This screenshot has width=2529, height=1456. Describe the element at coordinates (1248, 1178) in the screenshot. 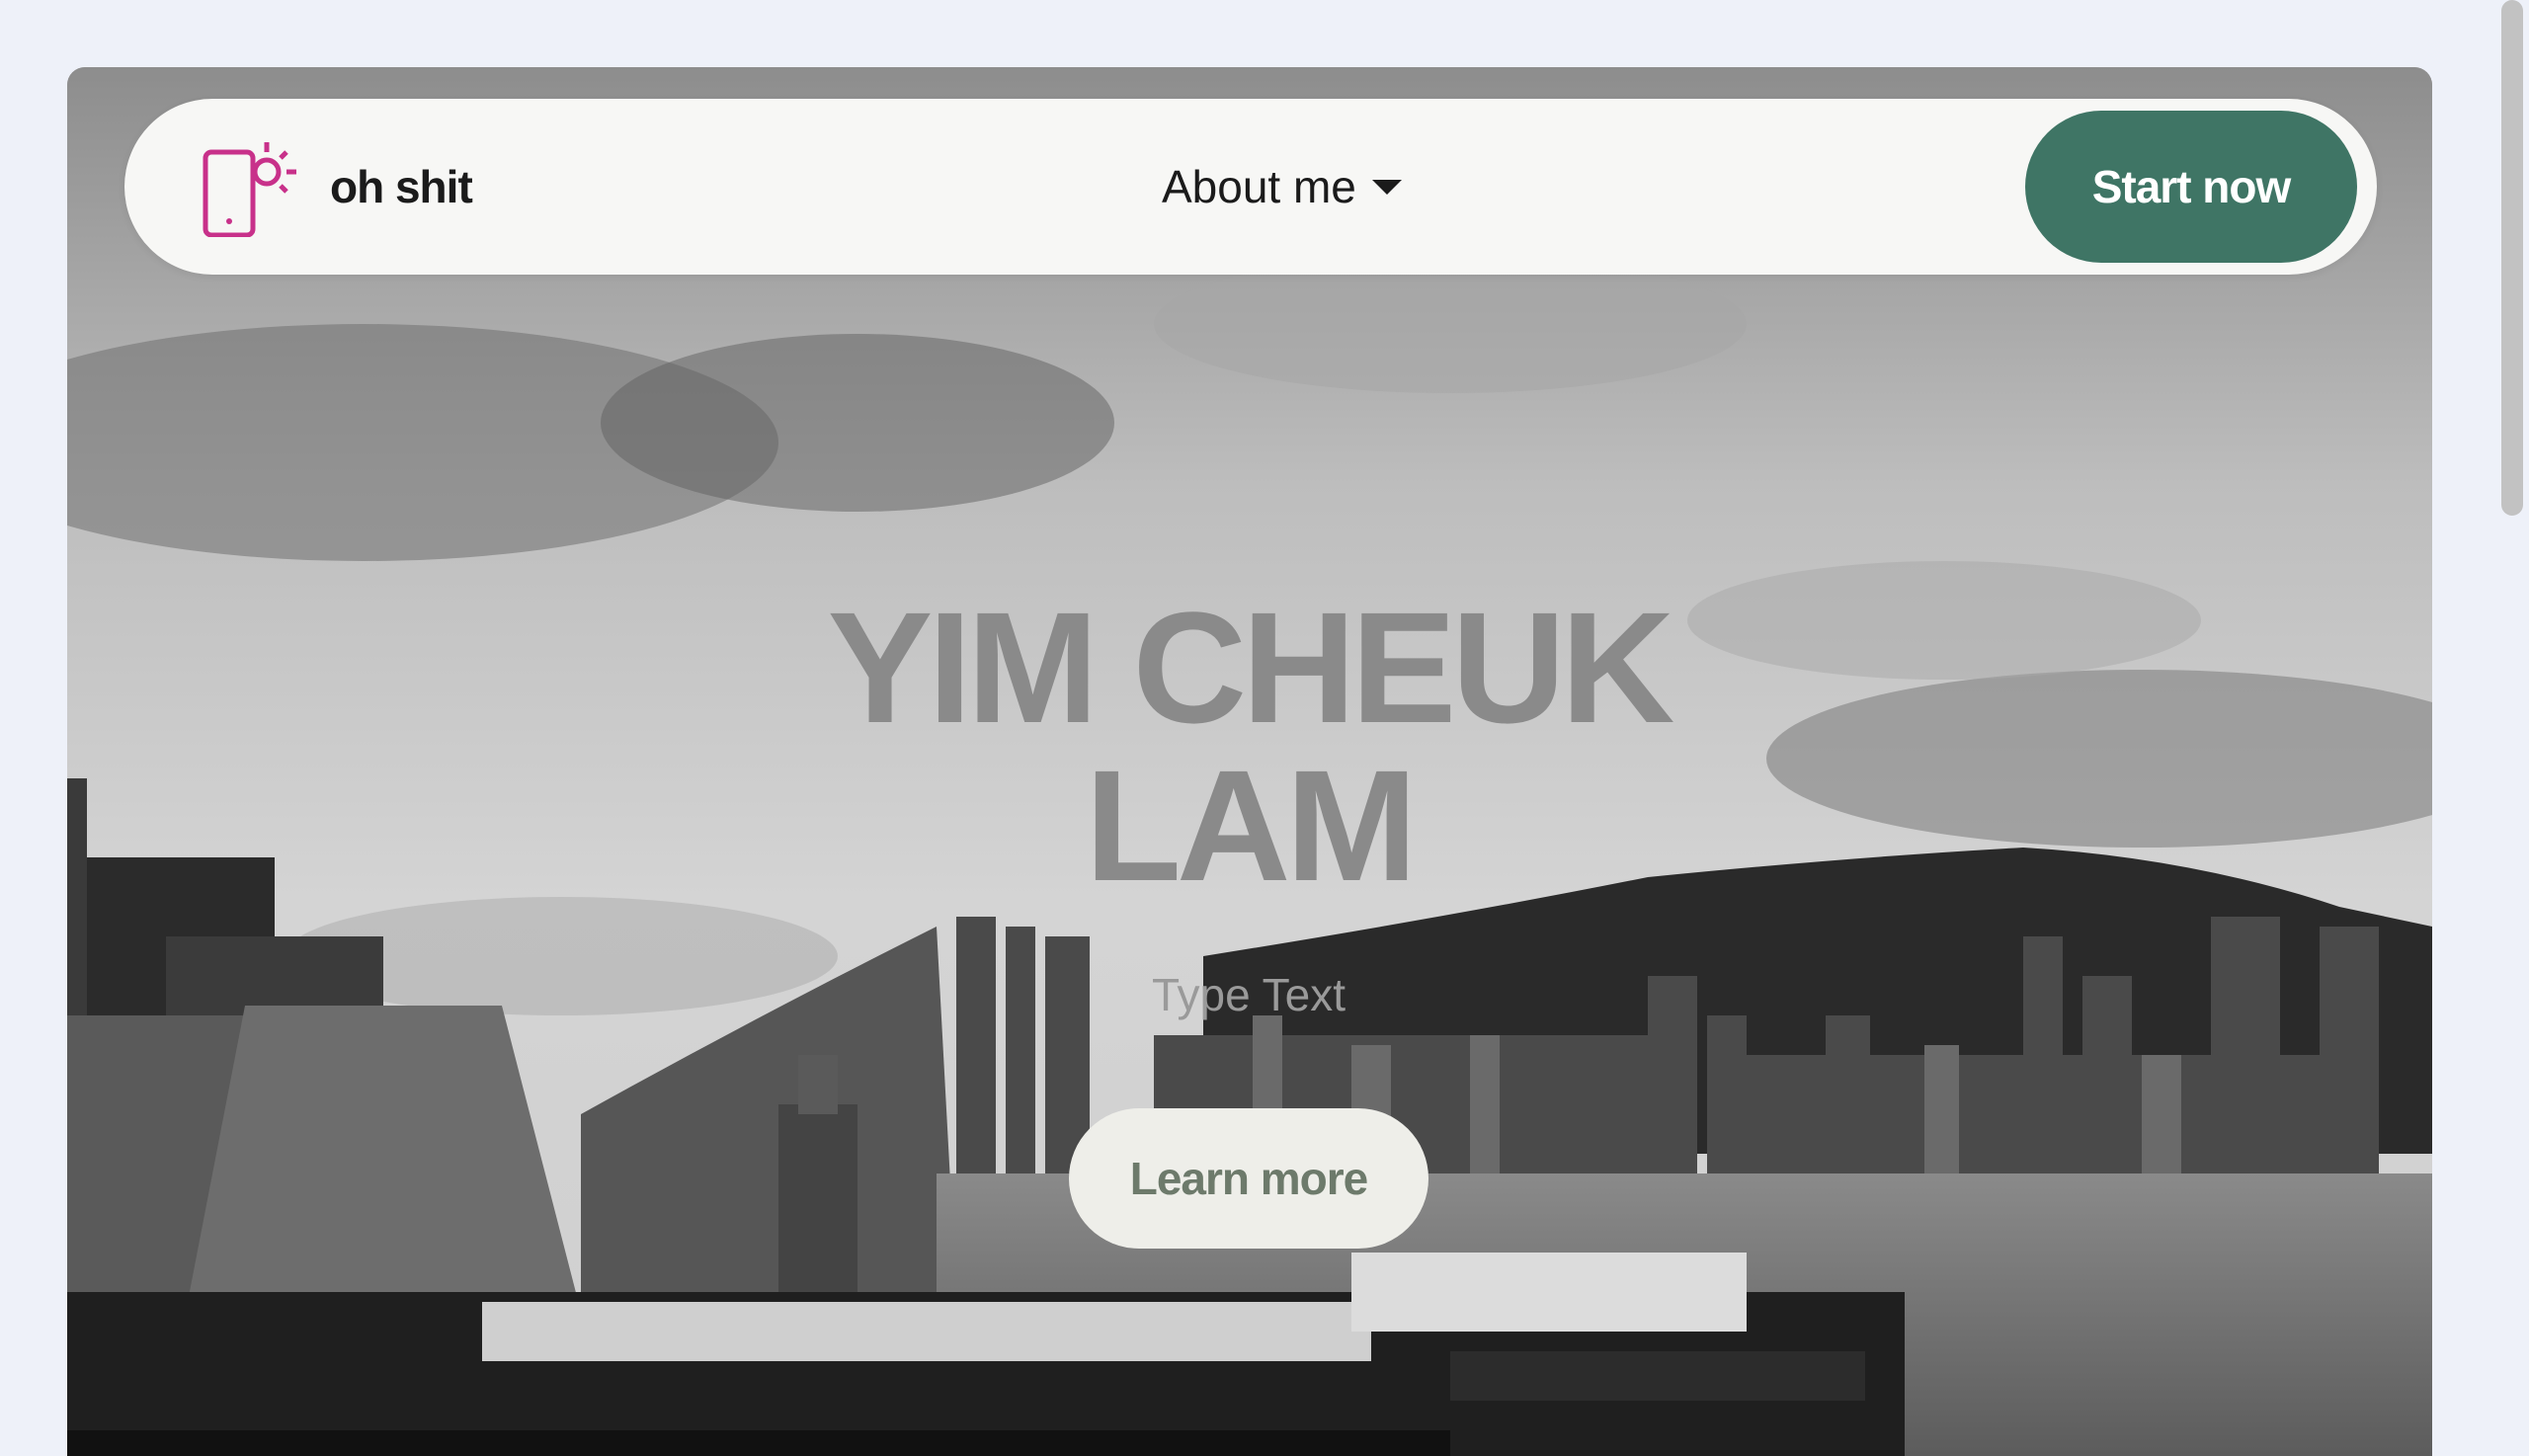

I see `learn-more-button: Learn more` at that location.